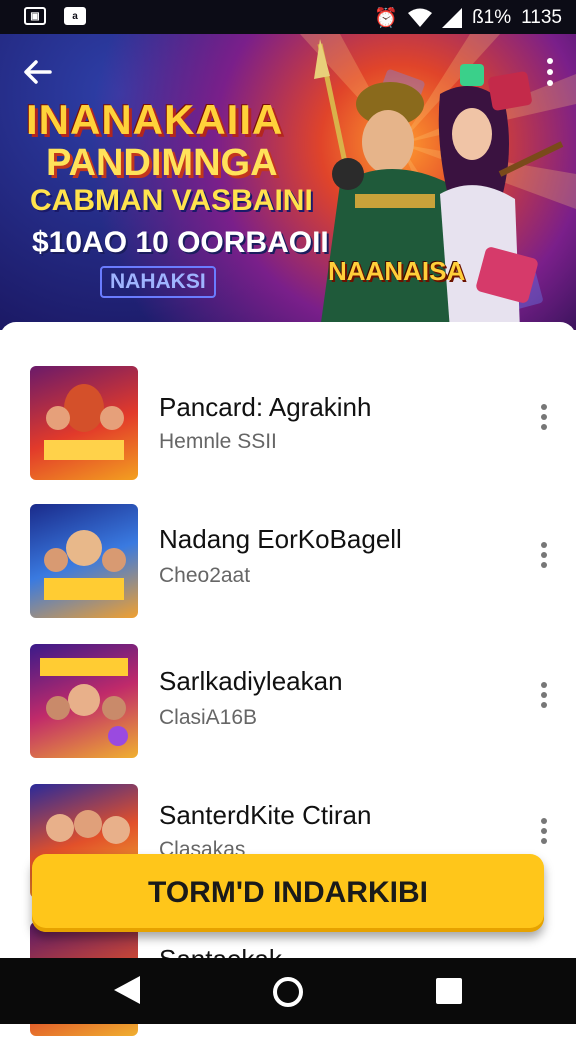 This screenshot has width=576, height=1042. Describe the element at coordinates (397, 271) in the screenshot. I see `hero-logo: NAANAISA` at that location.